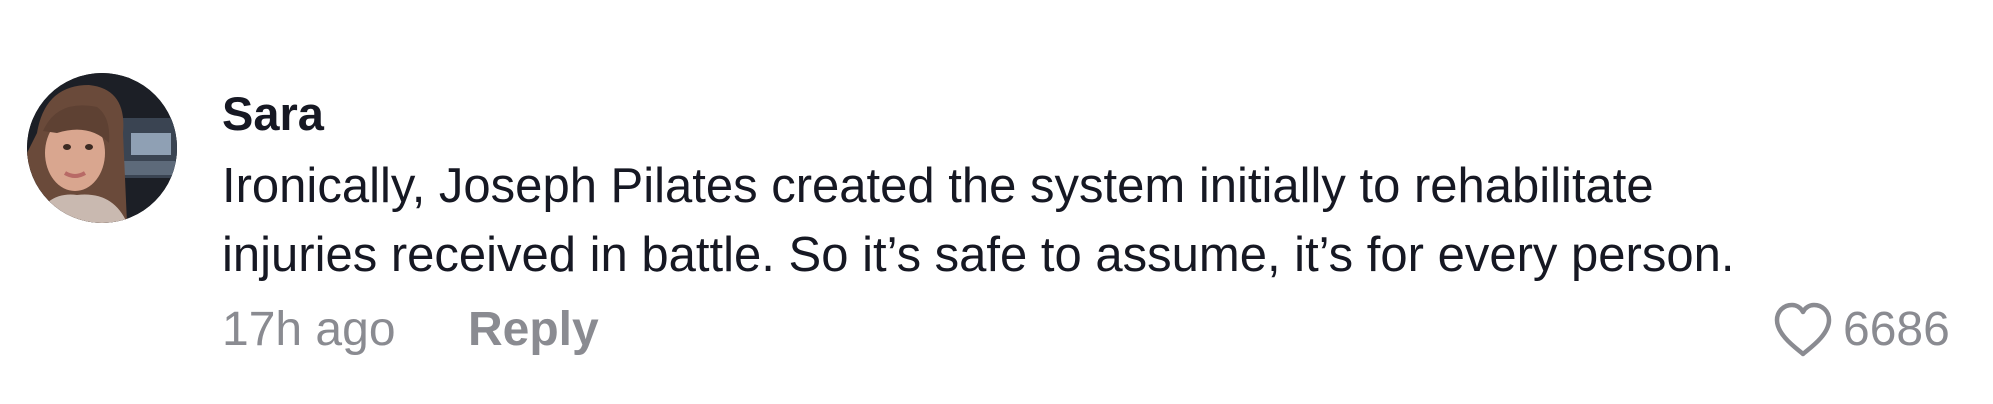 The height and width of the screenshot is (404, 1993). What do you see at coordinates (533, 330) in the screenshot?
I see `reply-button: Reply` at bounding box center [533, 330].